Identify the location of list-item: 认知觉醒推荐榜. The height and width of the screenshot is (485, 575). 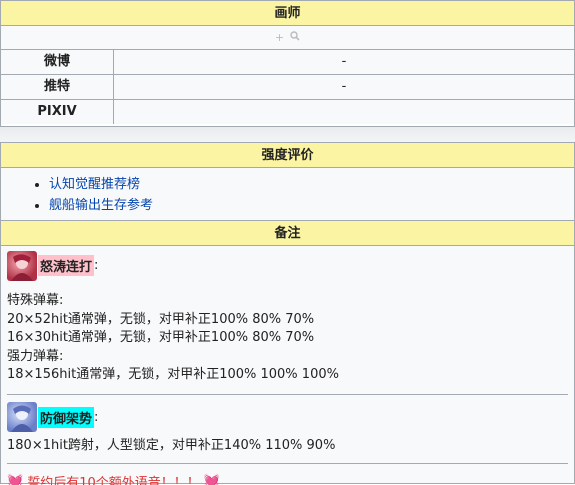
(311, 184).